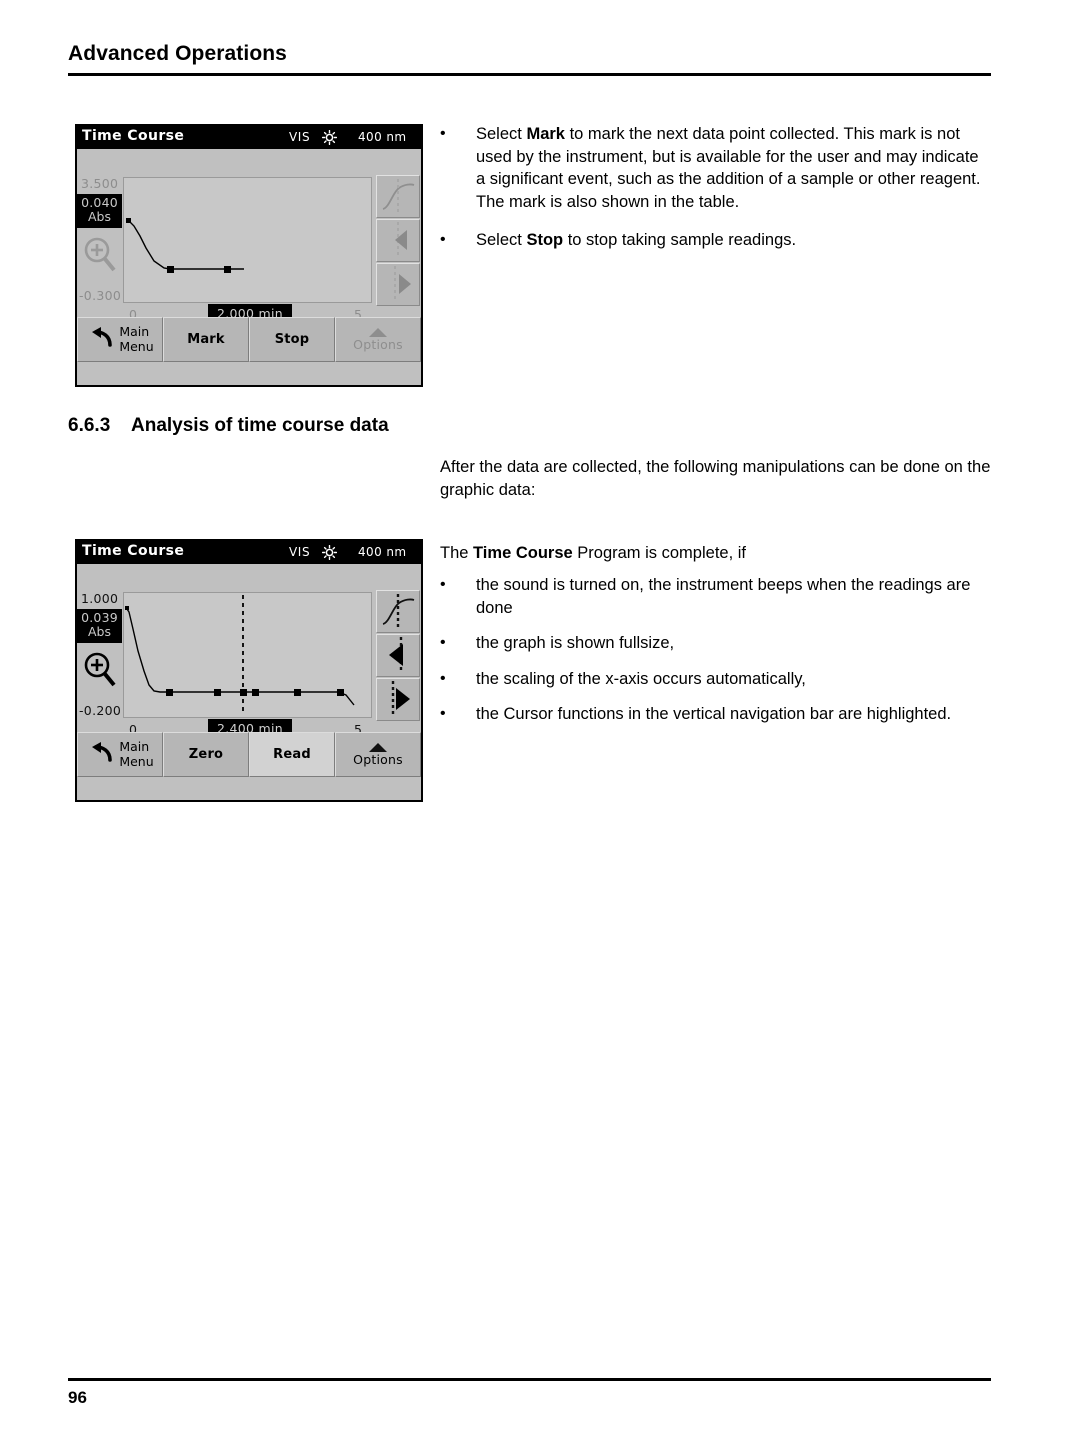  Describe the element at coordinates (716, 643) in the screenshot. I see `list-item: • the graph is shown fullsize,` at that location.